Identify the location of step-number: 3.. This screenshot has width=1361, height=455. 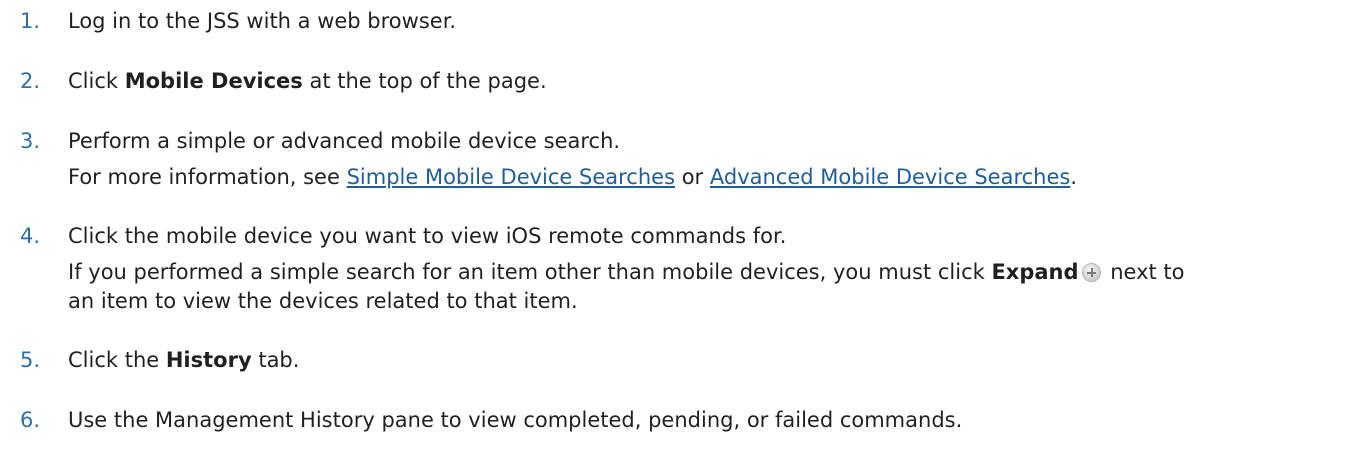
(30, 141).